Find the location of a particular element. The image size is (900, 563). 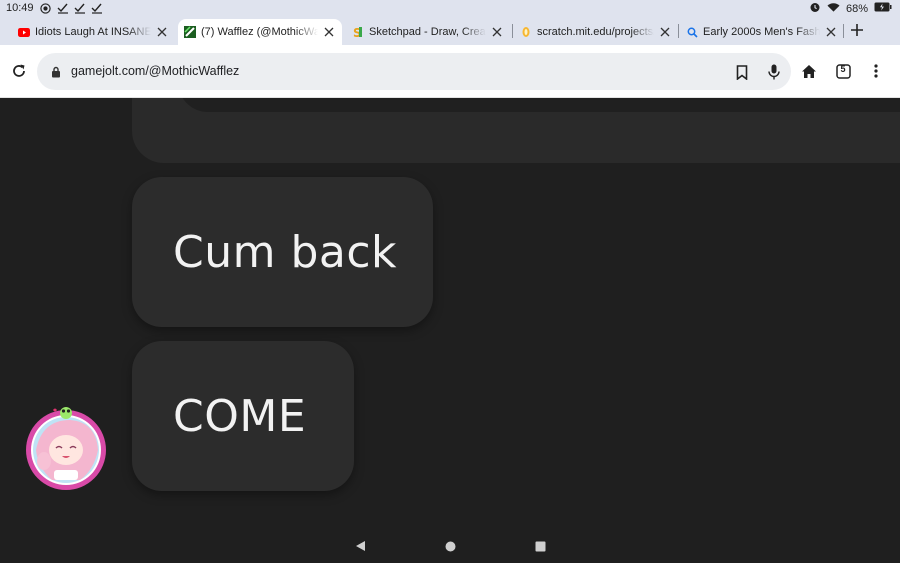

tab-title: Early 2000s Men's Fashion is located at coordinates (761, 32).